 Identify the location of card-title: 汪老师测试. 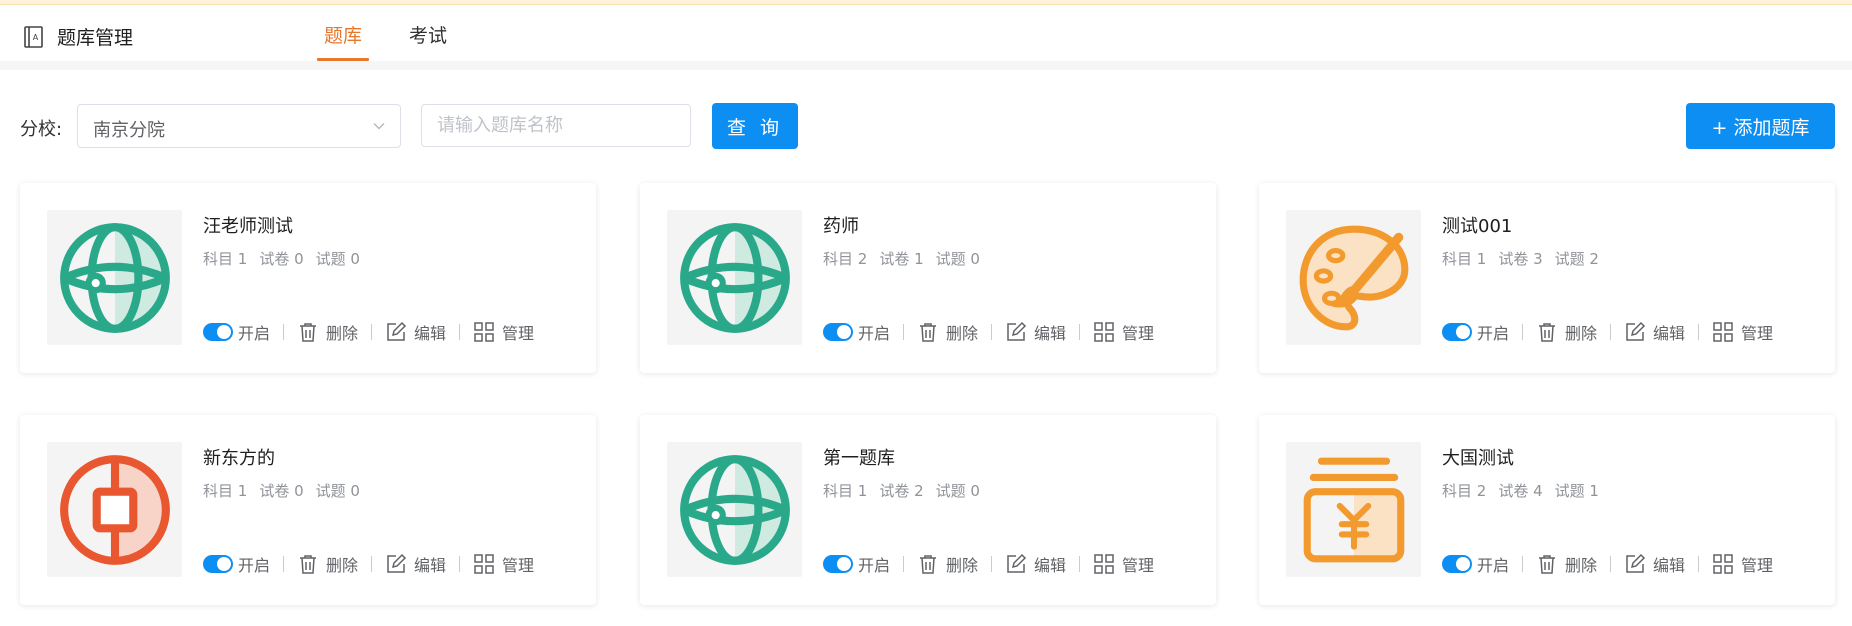
(248, 225).